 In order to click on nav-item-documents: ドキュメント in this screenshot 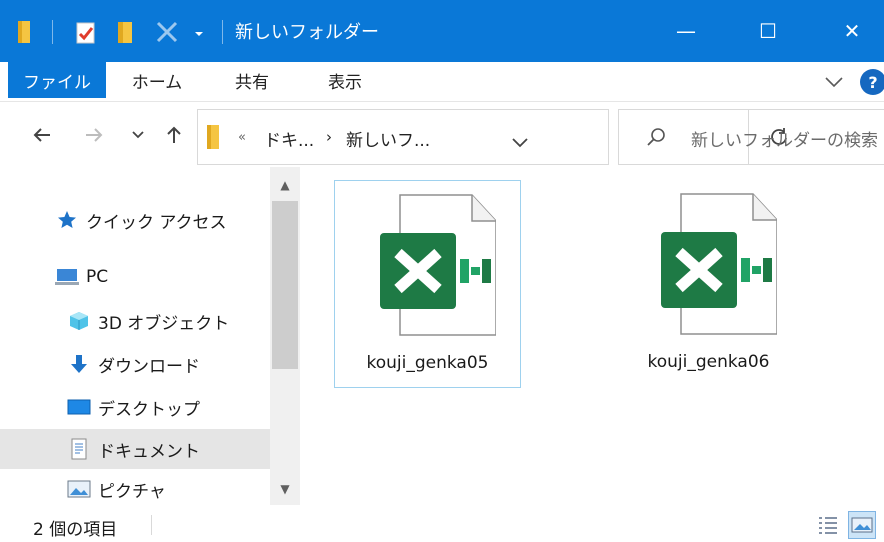, I will do `click(135, 449)`.